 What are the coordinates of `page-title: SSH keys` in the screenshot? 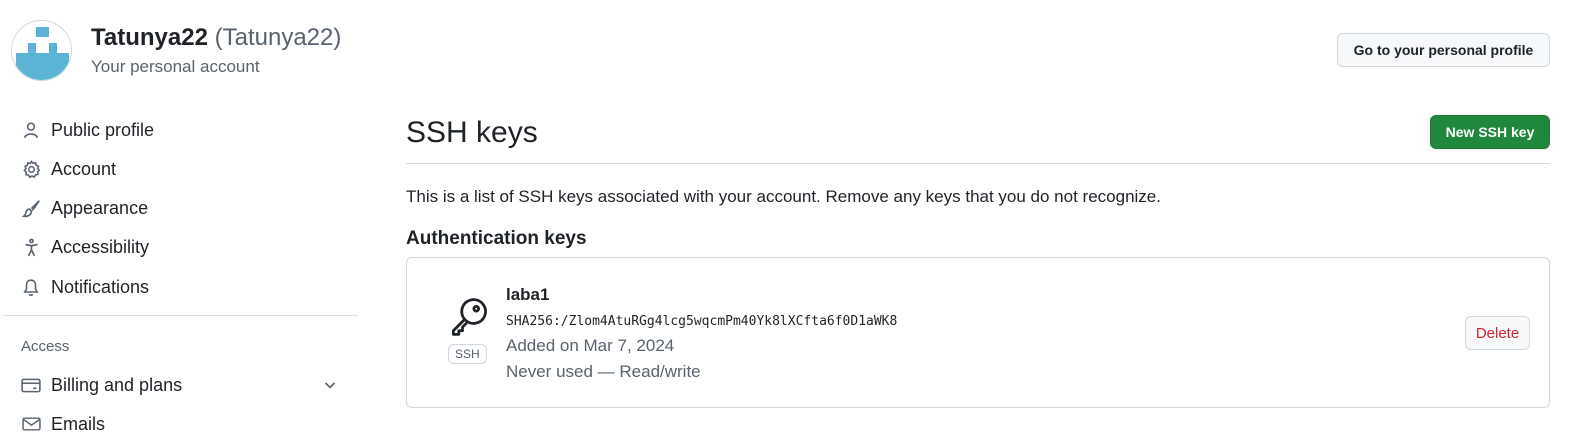 It's located at (472, 132).